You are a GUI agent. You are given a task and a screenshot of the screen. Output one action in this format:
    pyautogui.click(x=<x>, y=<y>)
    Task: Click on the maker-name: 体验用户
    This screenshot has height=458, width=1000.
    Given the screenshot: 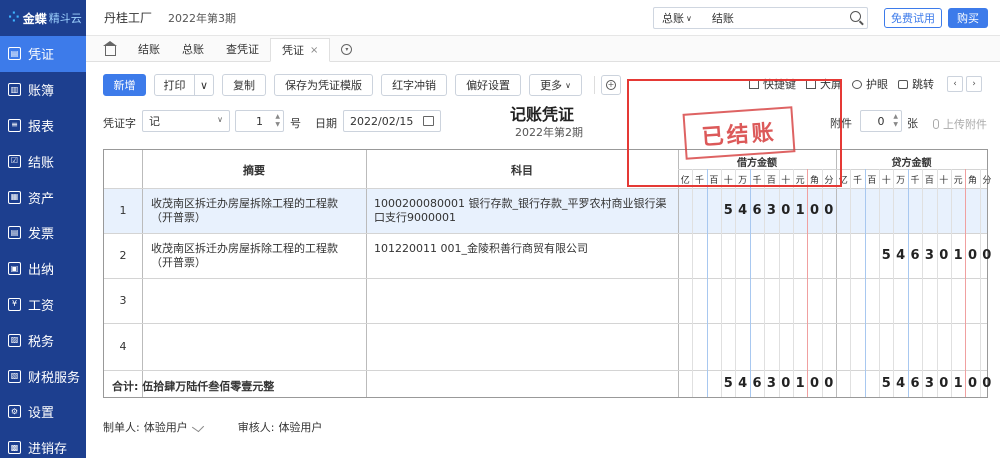 What is the action you would take?
    pyautogui.click(x=165, y=427)
    